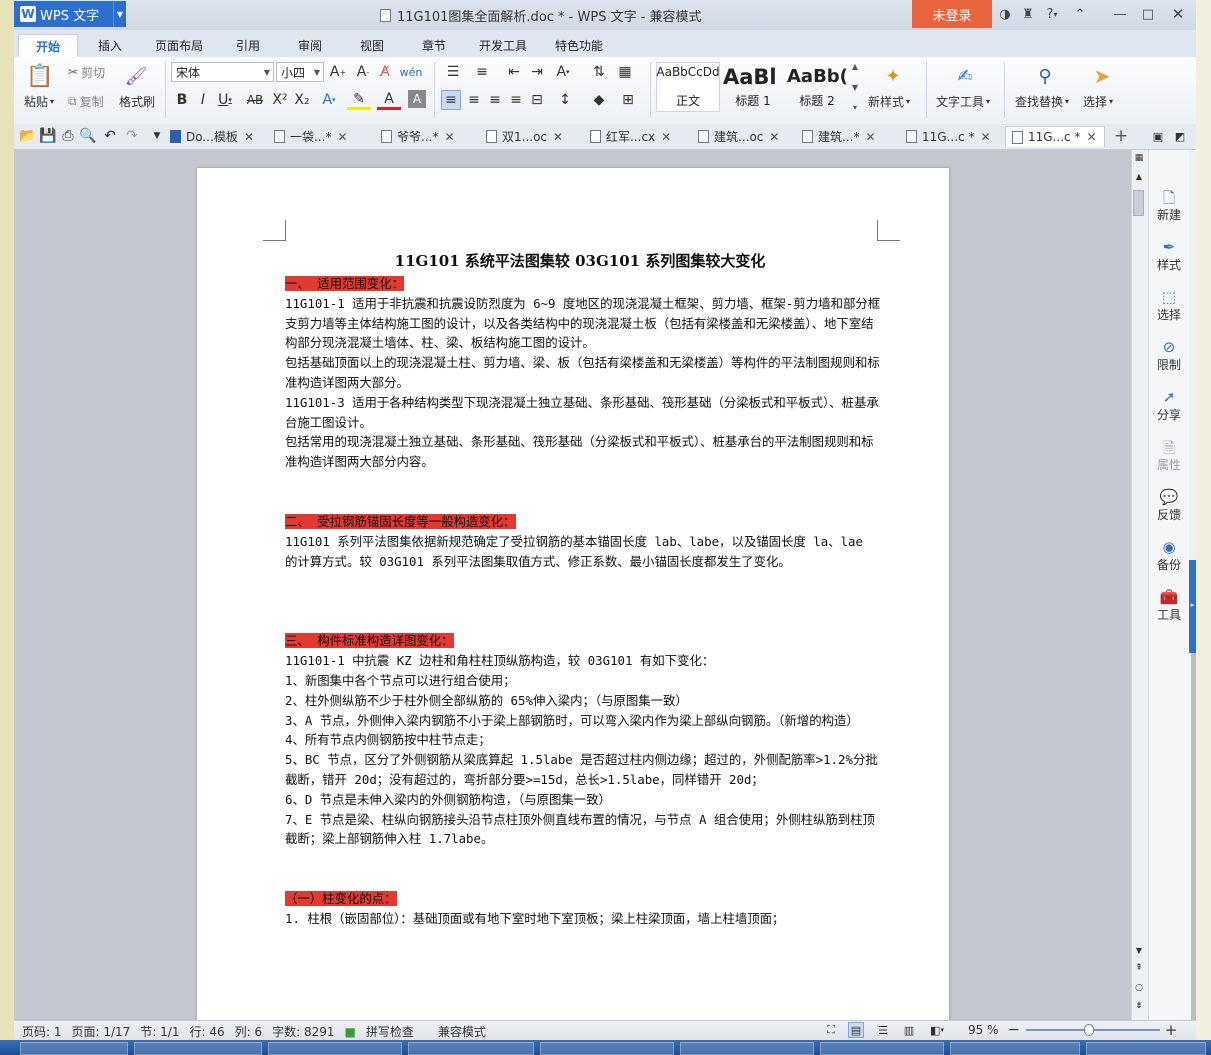  Describe the element at coordinates (1178, 14) in the screenshot. I see `close-window-button: ✕` at that location.